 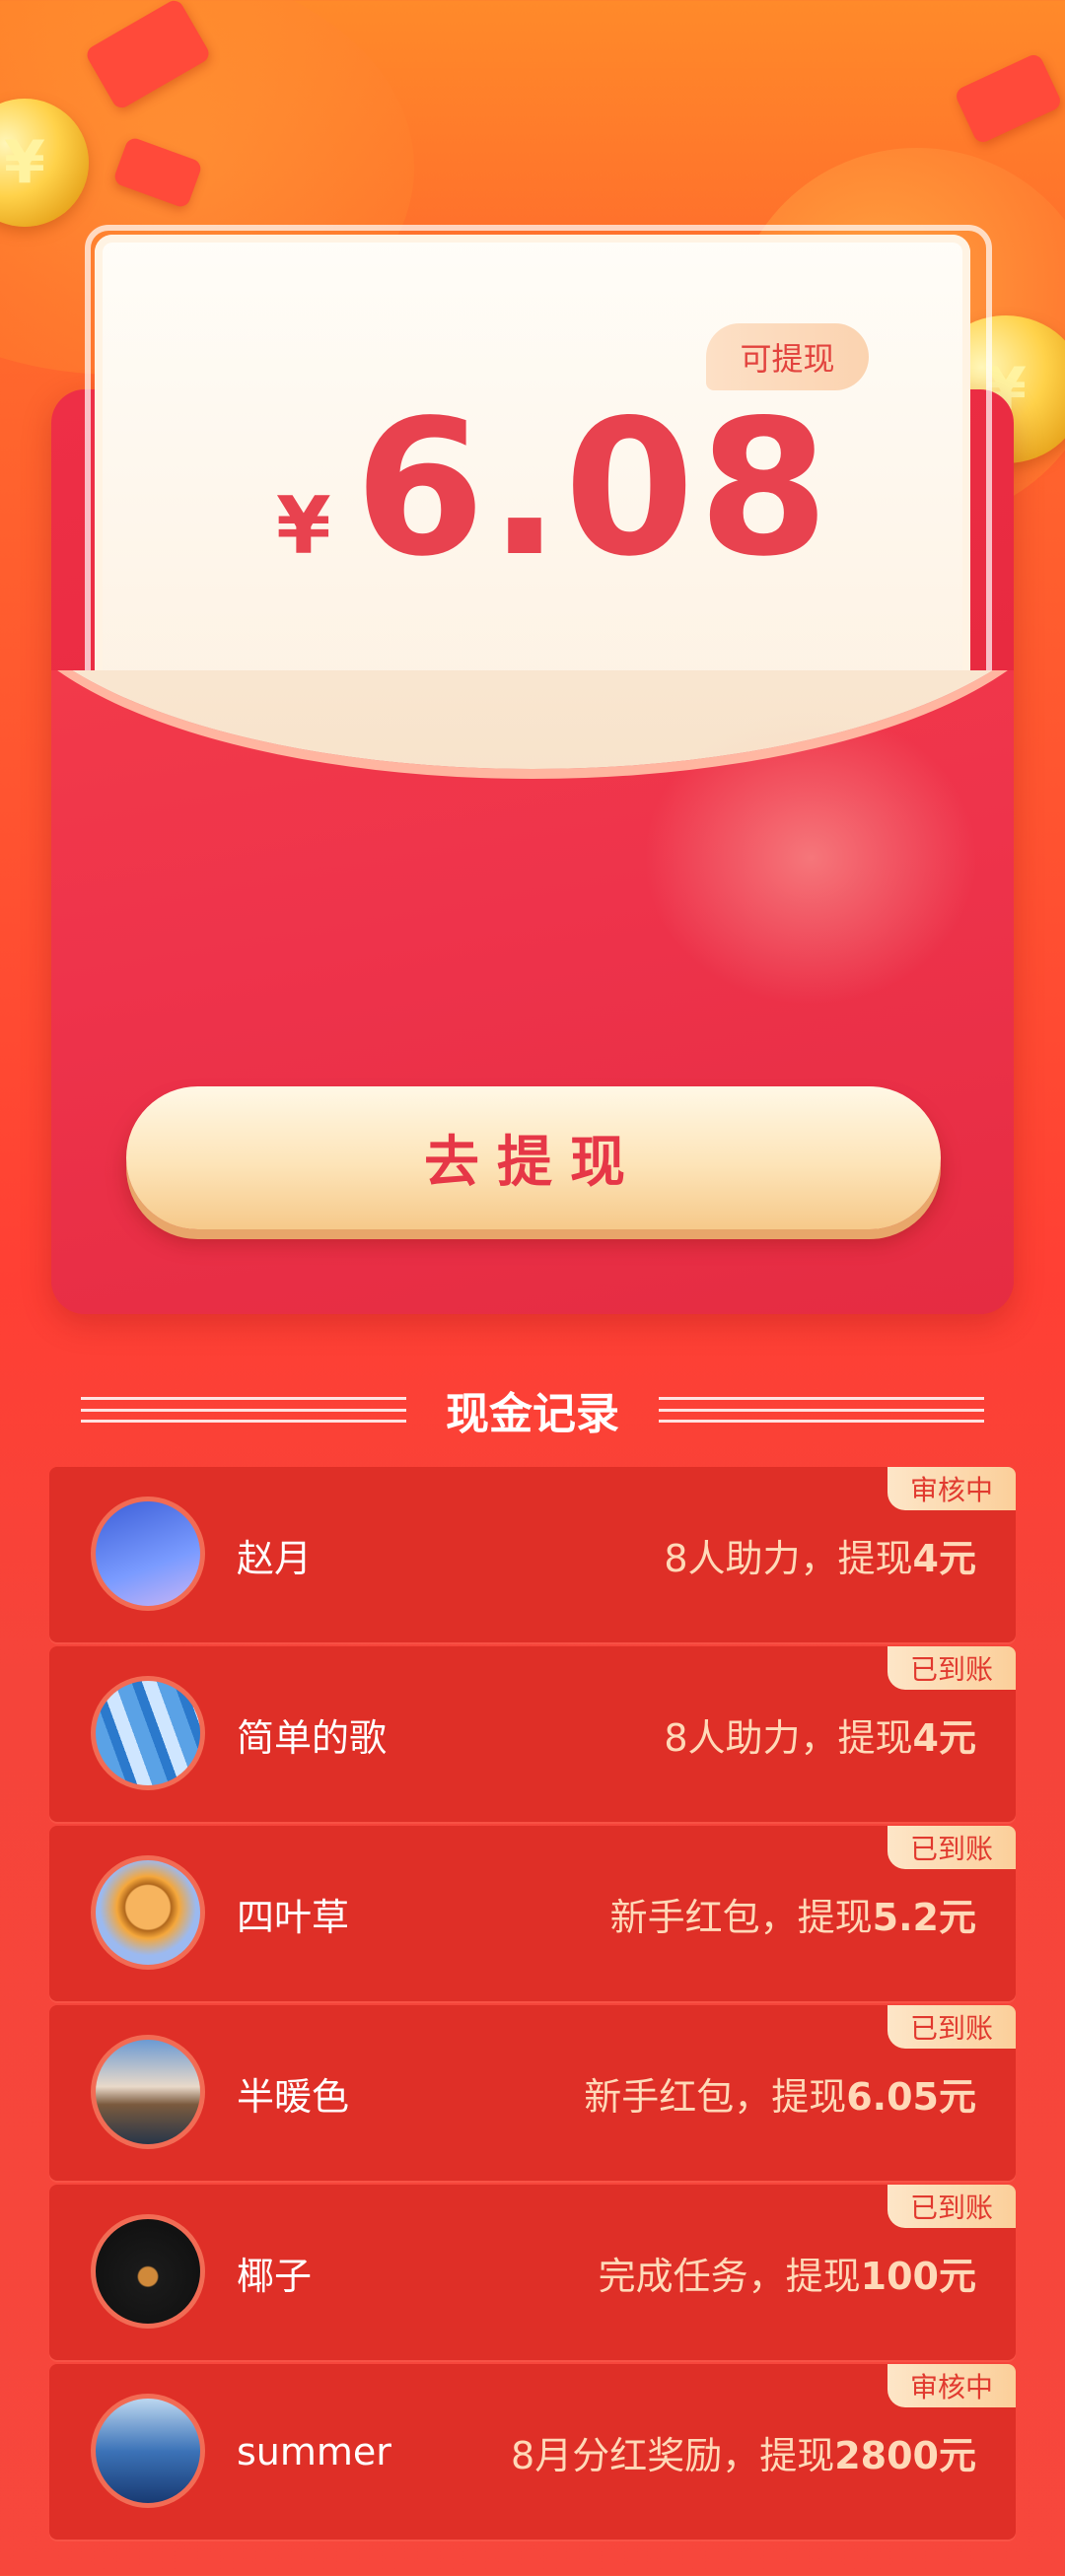 I want to click on record-desc-text: 8月分红奖励，提现, so click(x=673, y=2455).